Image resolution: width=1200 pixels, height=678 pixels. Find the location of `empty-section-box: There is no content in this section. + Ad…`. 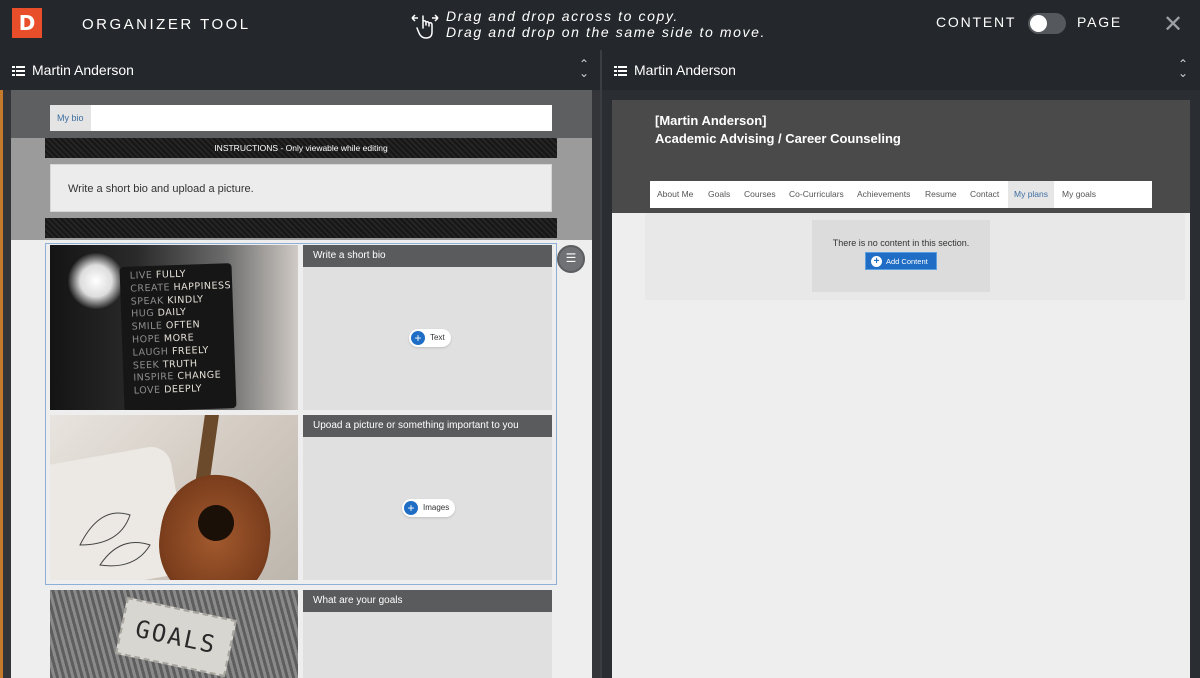

empty-section-box: There is no content in this section. + Ad… is located at coordinates (901, 256).